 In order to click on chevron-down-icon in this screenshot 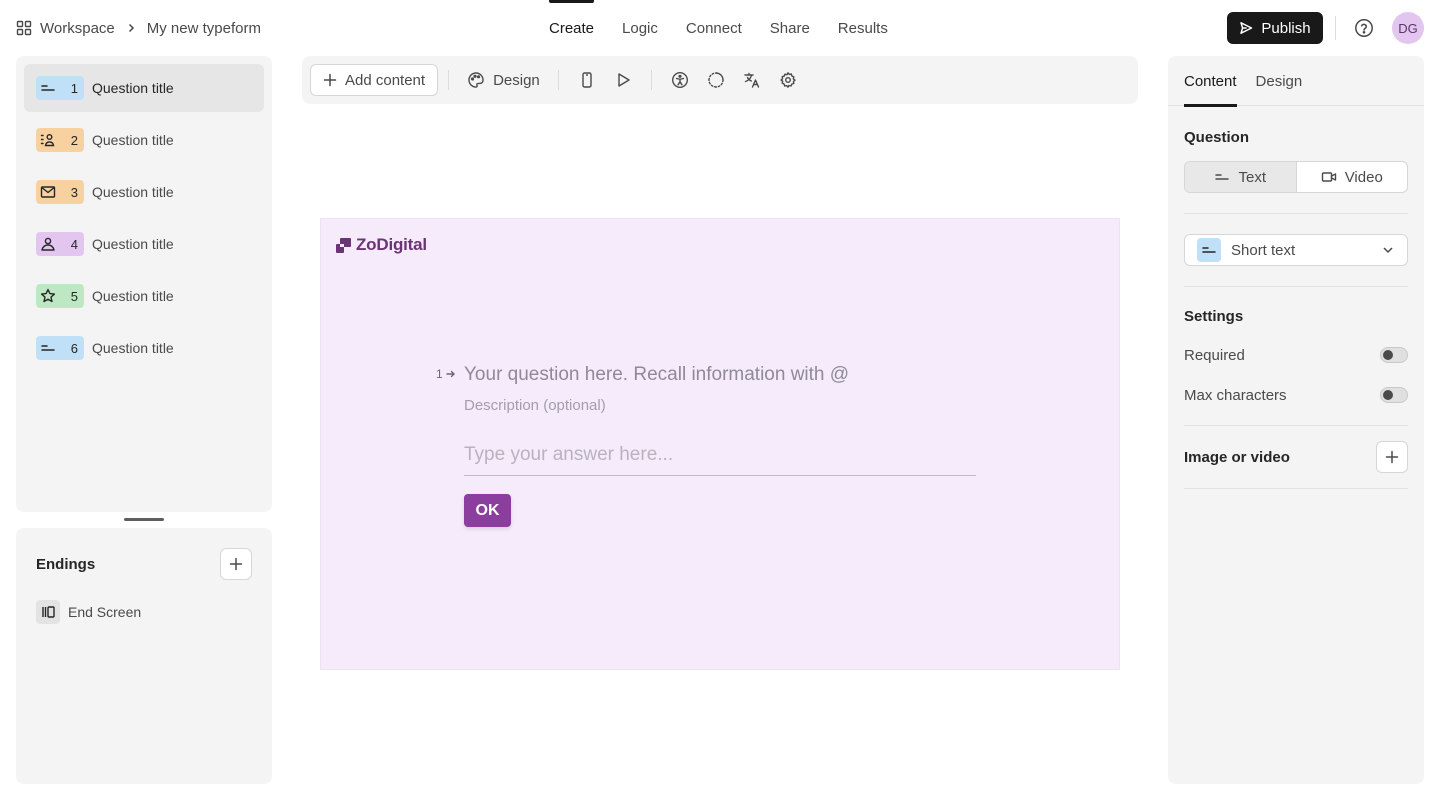, I will do `click(1388, 250)`.